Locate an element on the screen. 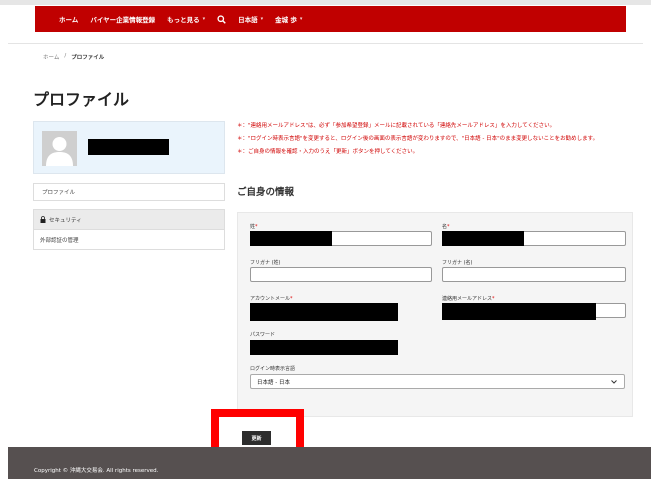 The height and width of the screenshot is (479, 651). account-email-label: アカウントメール* is located at coordinates (271, 299).